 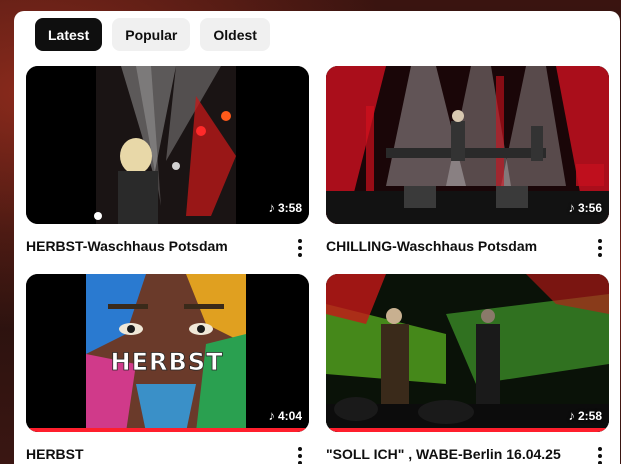 I want to click on duration-badge: ♪ 3:58, so click(x=285, y=207).